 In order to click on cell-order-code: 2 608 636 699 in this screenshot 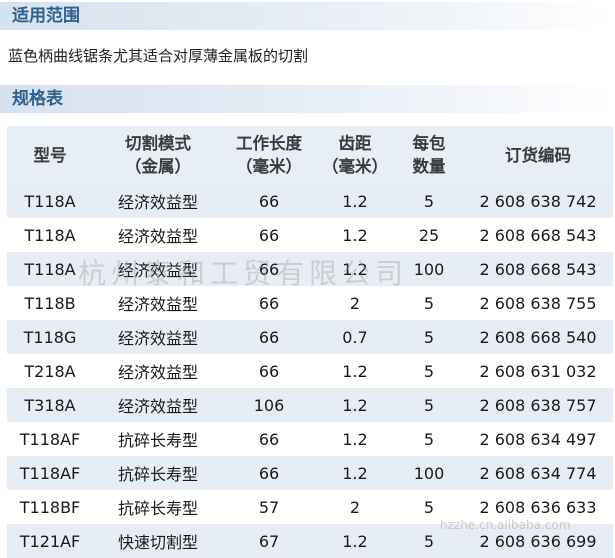, I will do `click(538, 541)`.